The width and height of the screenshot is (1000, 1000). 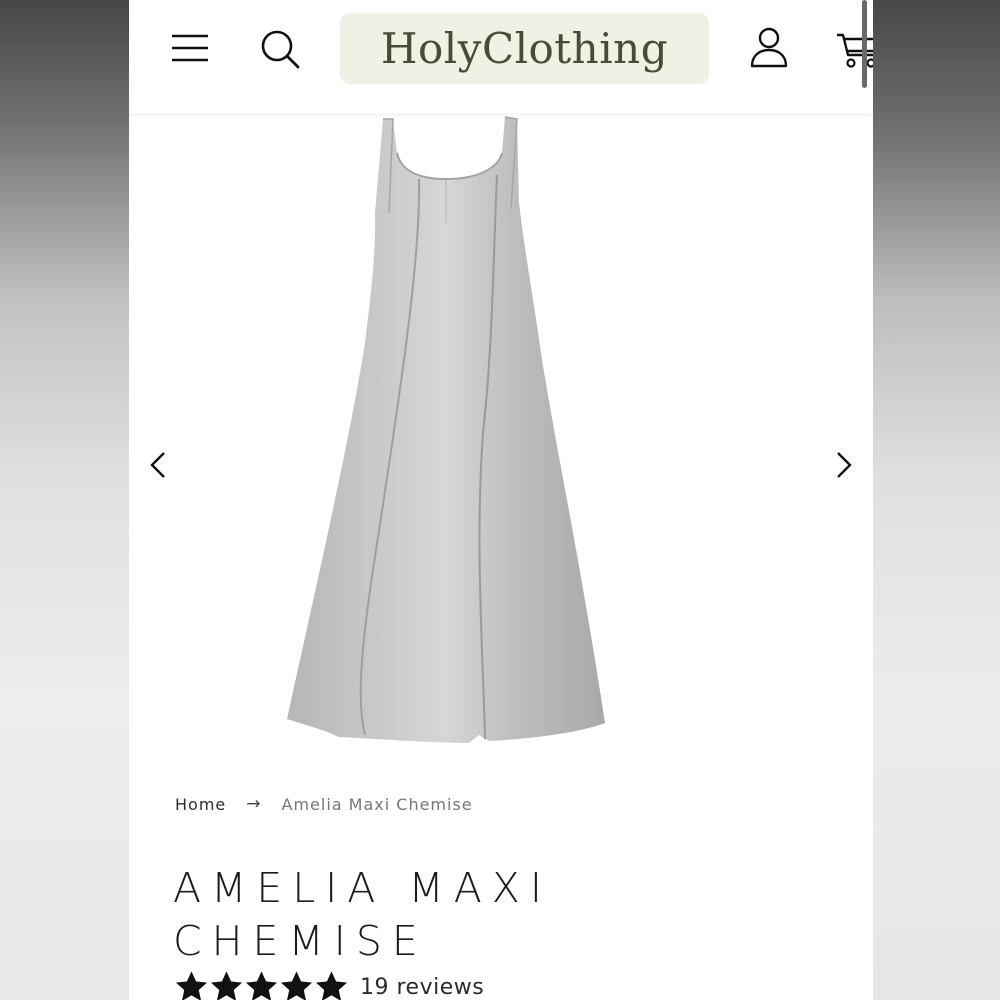 I want to click on logo-text: HolyClothing, so click(x=524, y=48).